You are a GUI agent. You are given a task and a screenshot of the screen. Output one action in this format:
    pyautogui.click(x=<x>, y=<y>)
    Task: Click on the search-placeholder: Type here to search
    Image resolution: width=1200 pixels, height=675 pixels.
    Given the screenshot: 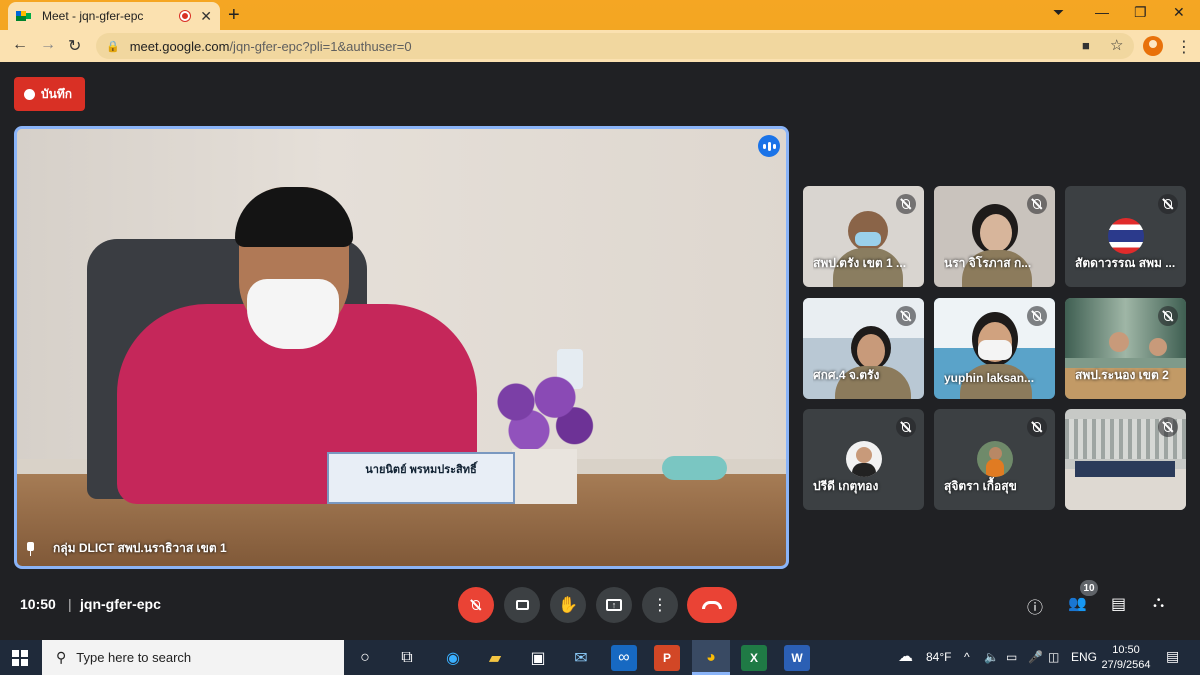 What is the action you would take?
    pyautogui.click(x=134, y=657)
    